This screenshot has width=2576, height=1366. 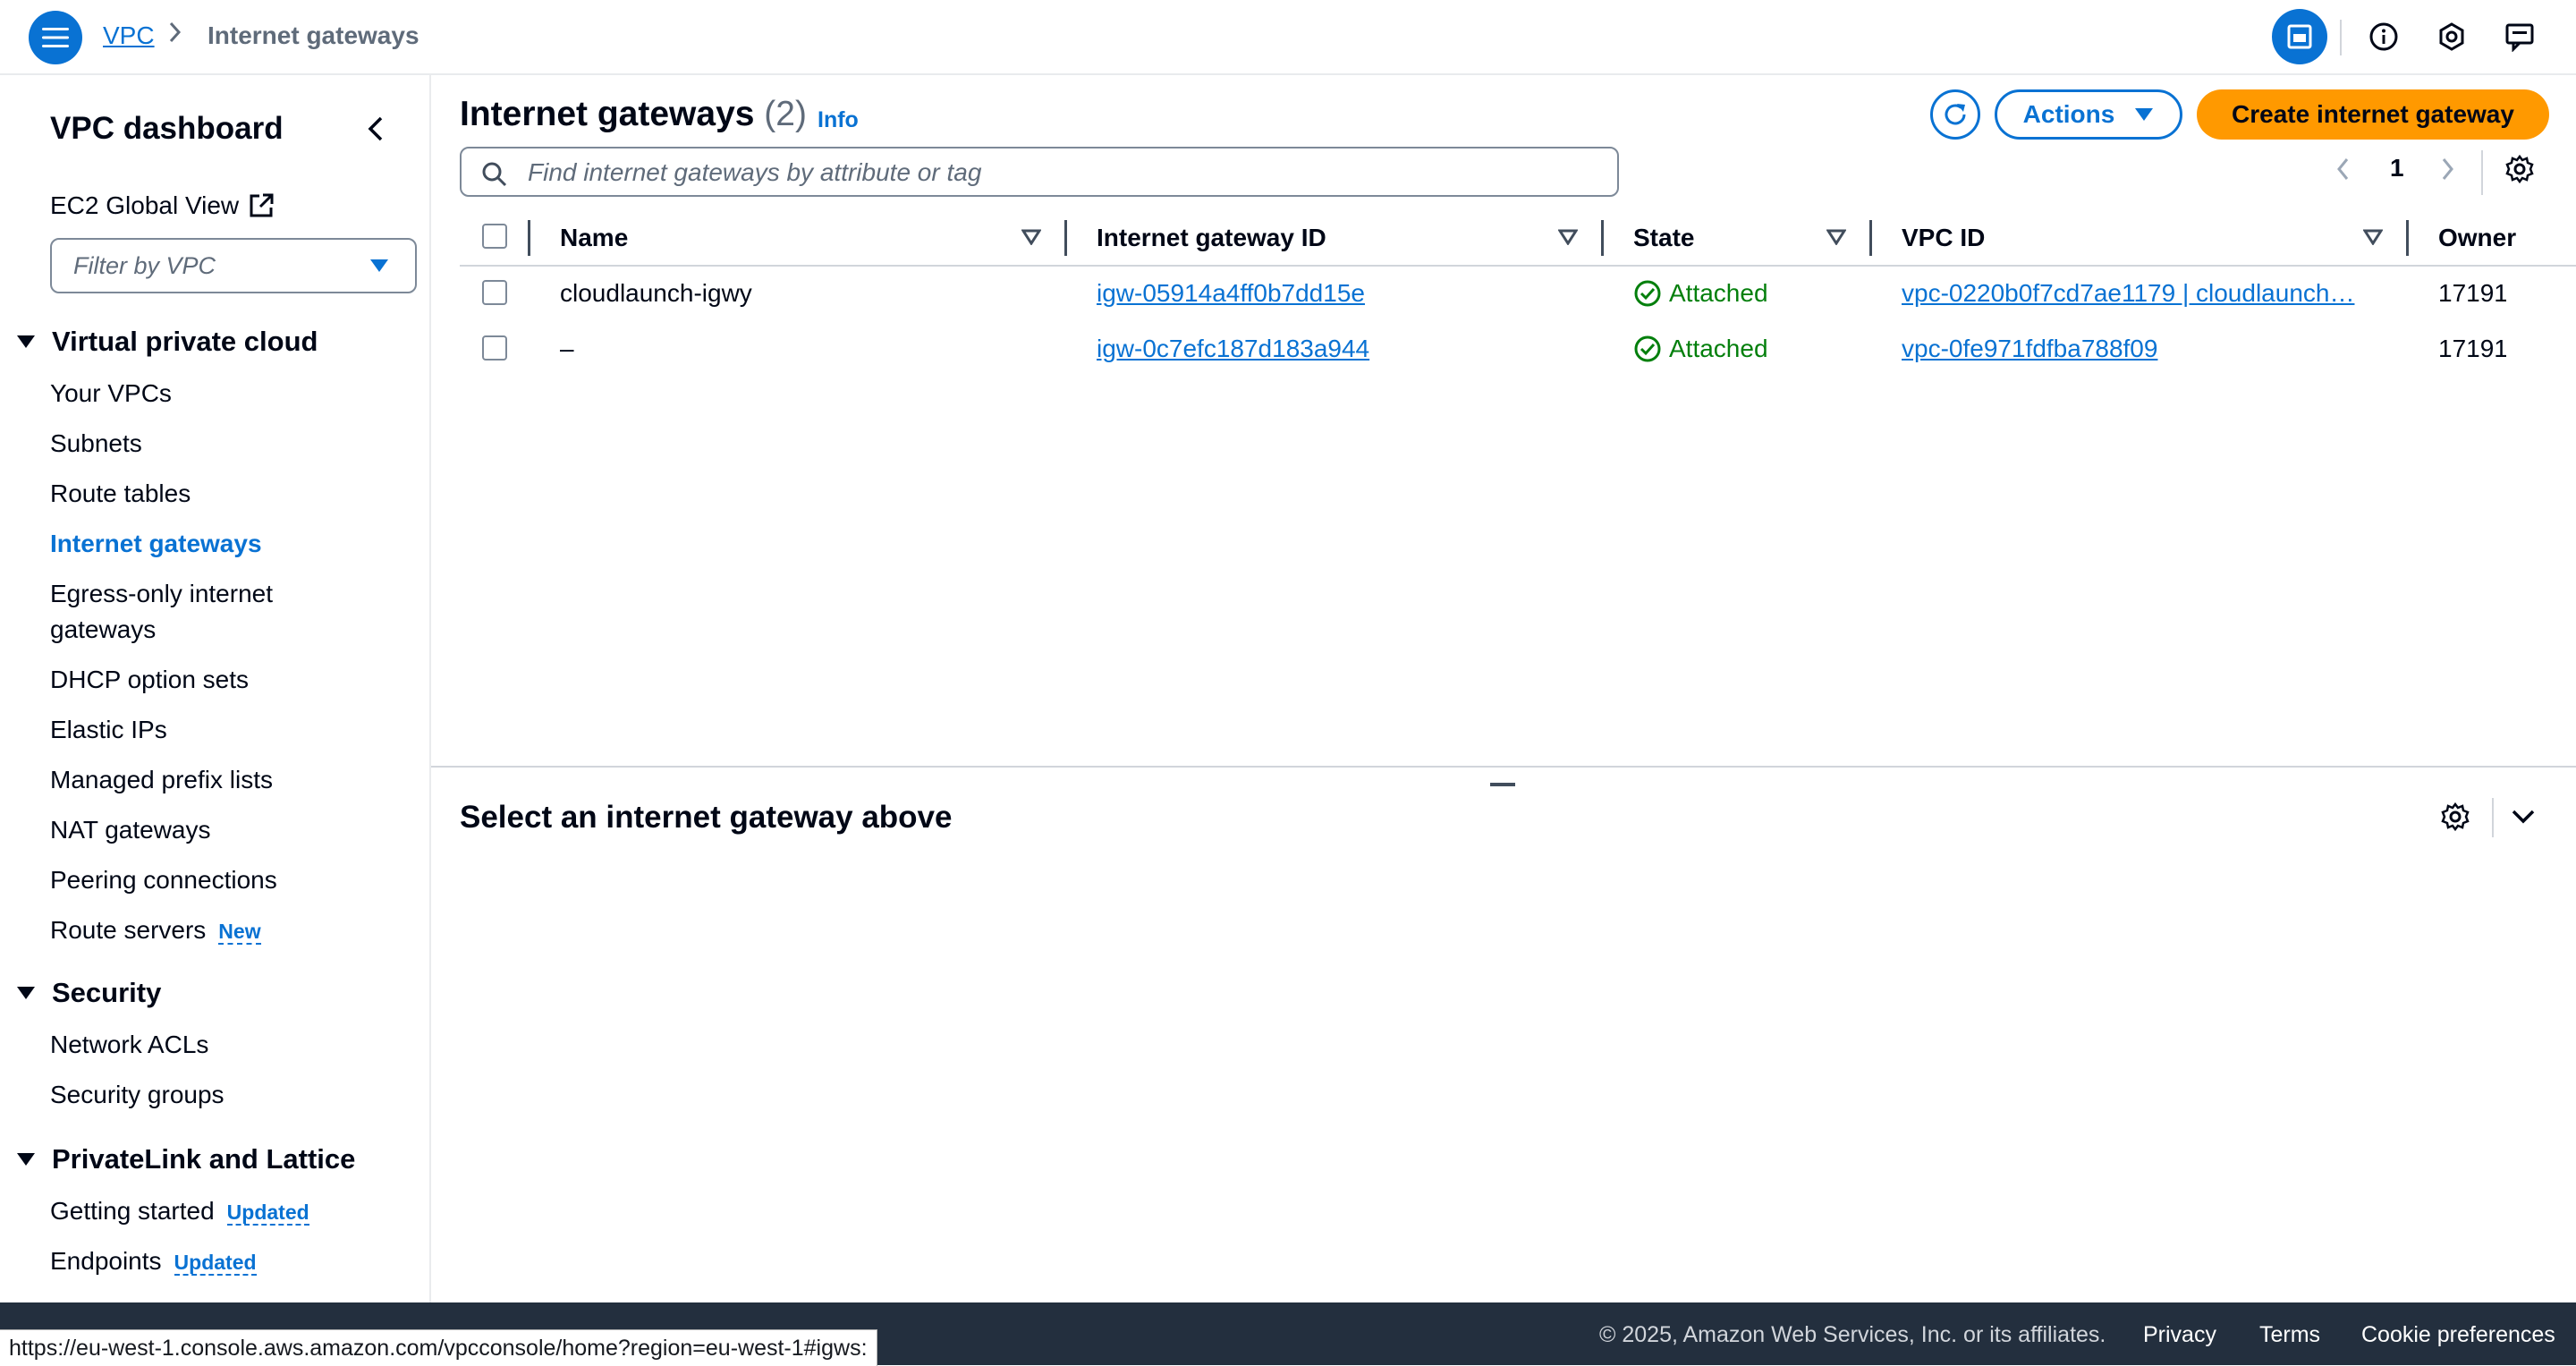 I want to click on filter-by-vpc-select: Filter by VPC, so click(x=233, y=265).